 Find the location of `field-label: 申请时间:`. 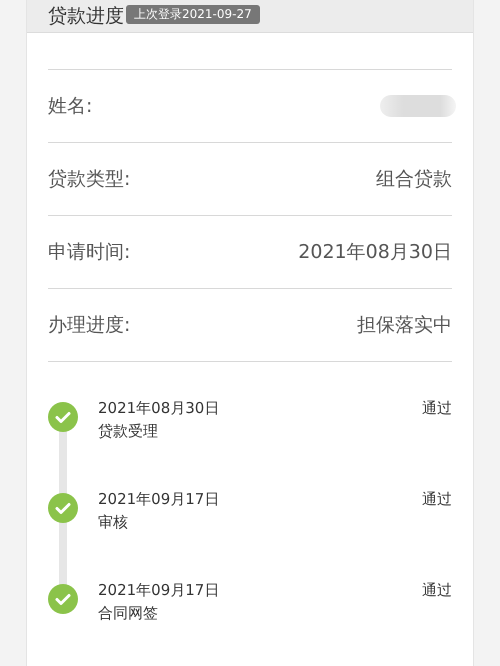

field-label: 申请时间: is located at coordinates (89, 252).